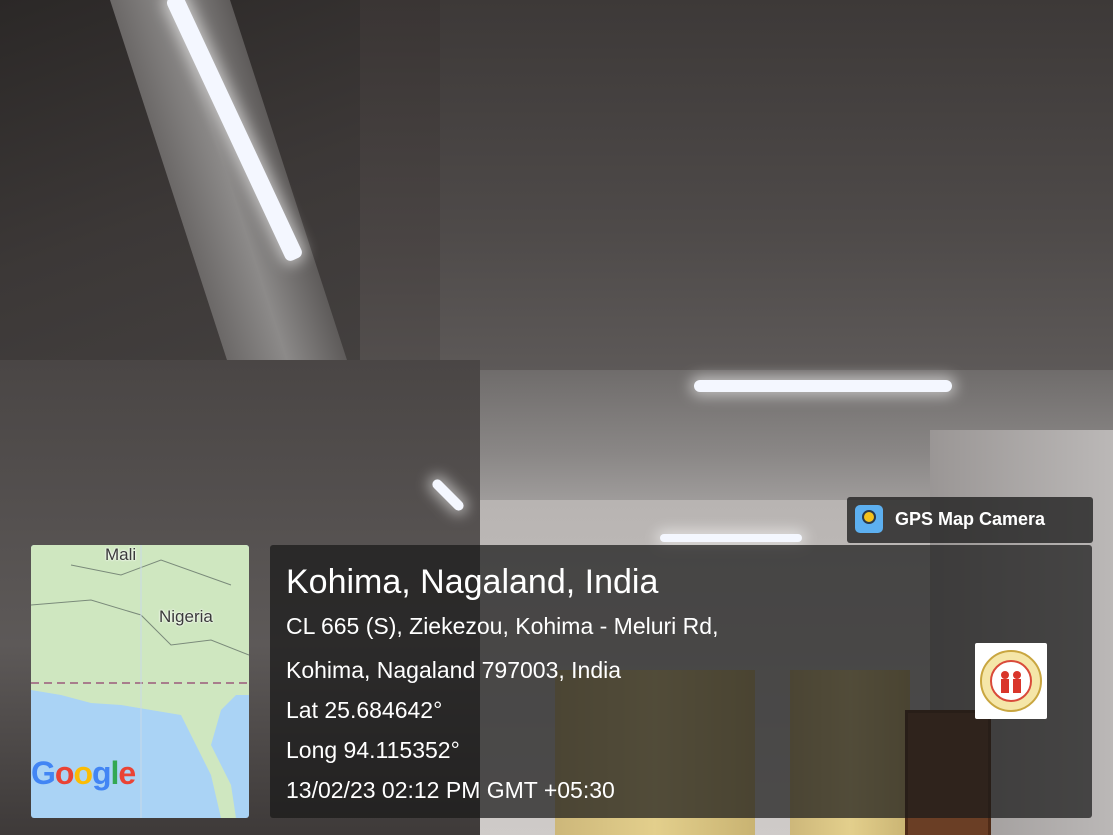 This screenshot has width=1113, height=835. What do you see at coordinates (186, 616) in the screenshot?
I see `map-label-nigeria: Nigeria` at bounding box center [186, 616].